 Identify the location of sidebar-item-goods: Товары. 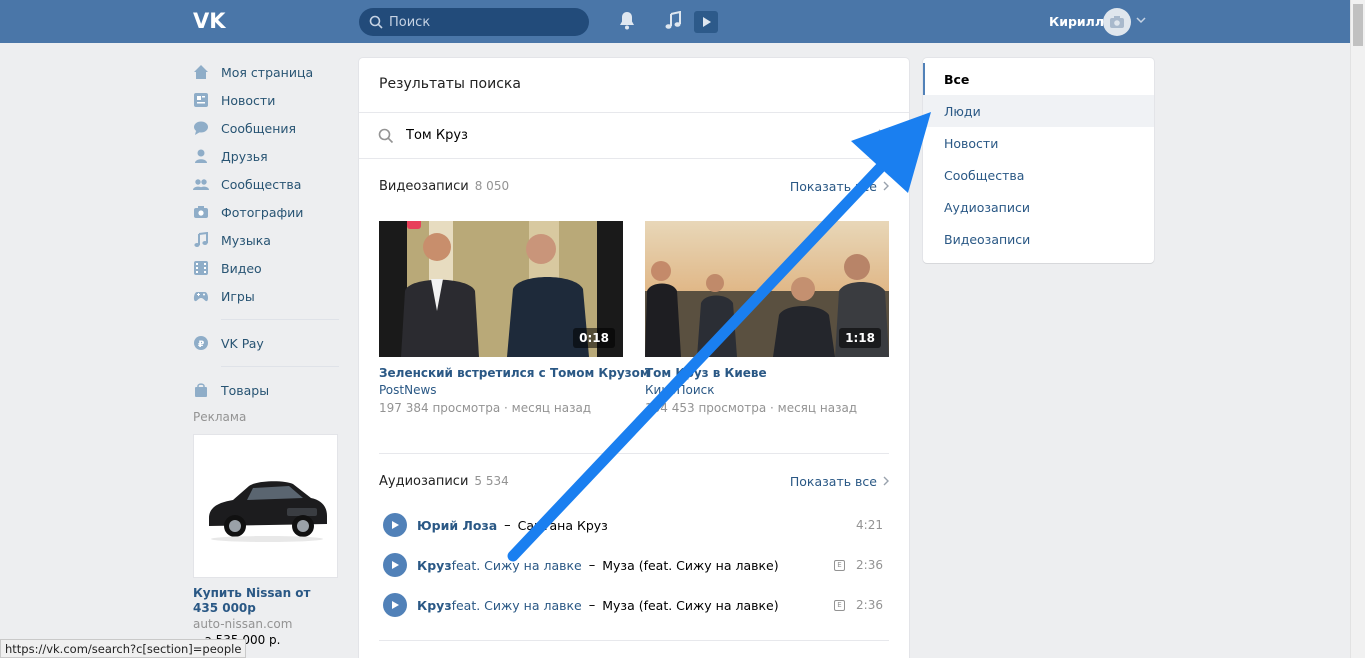
(266, 390).